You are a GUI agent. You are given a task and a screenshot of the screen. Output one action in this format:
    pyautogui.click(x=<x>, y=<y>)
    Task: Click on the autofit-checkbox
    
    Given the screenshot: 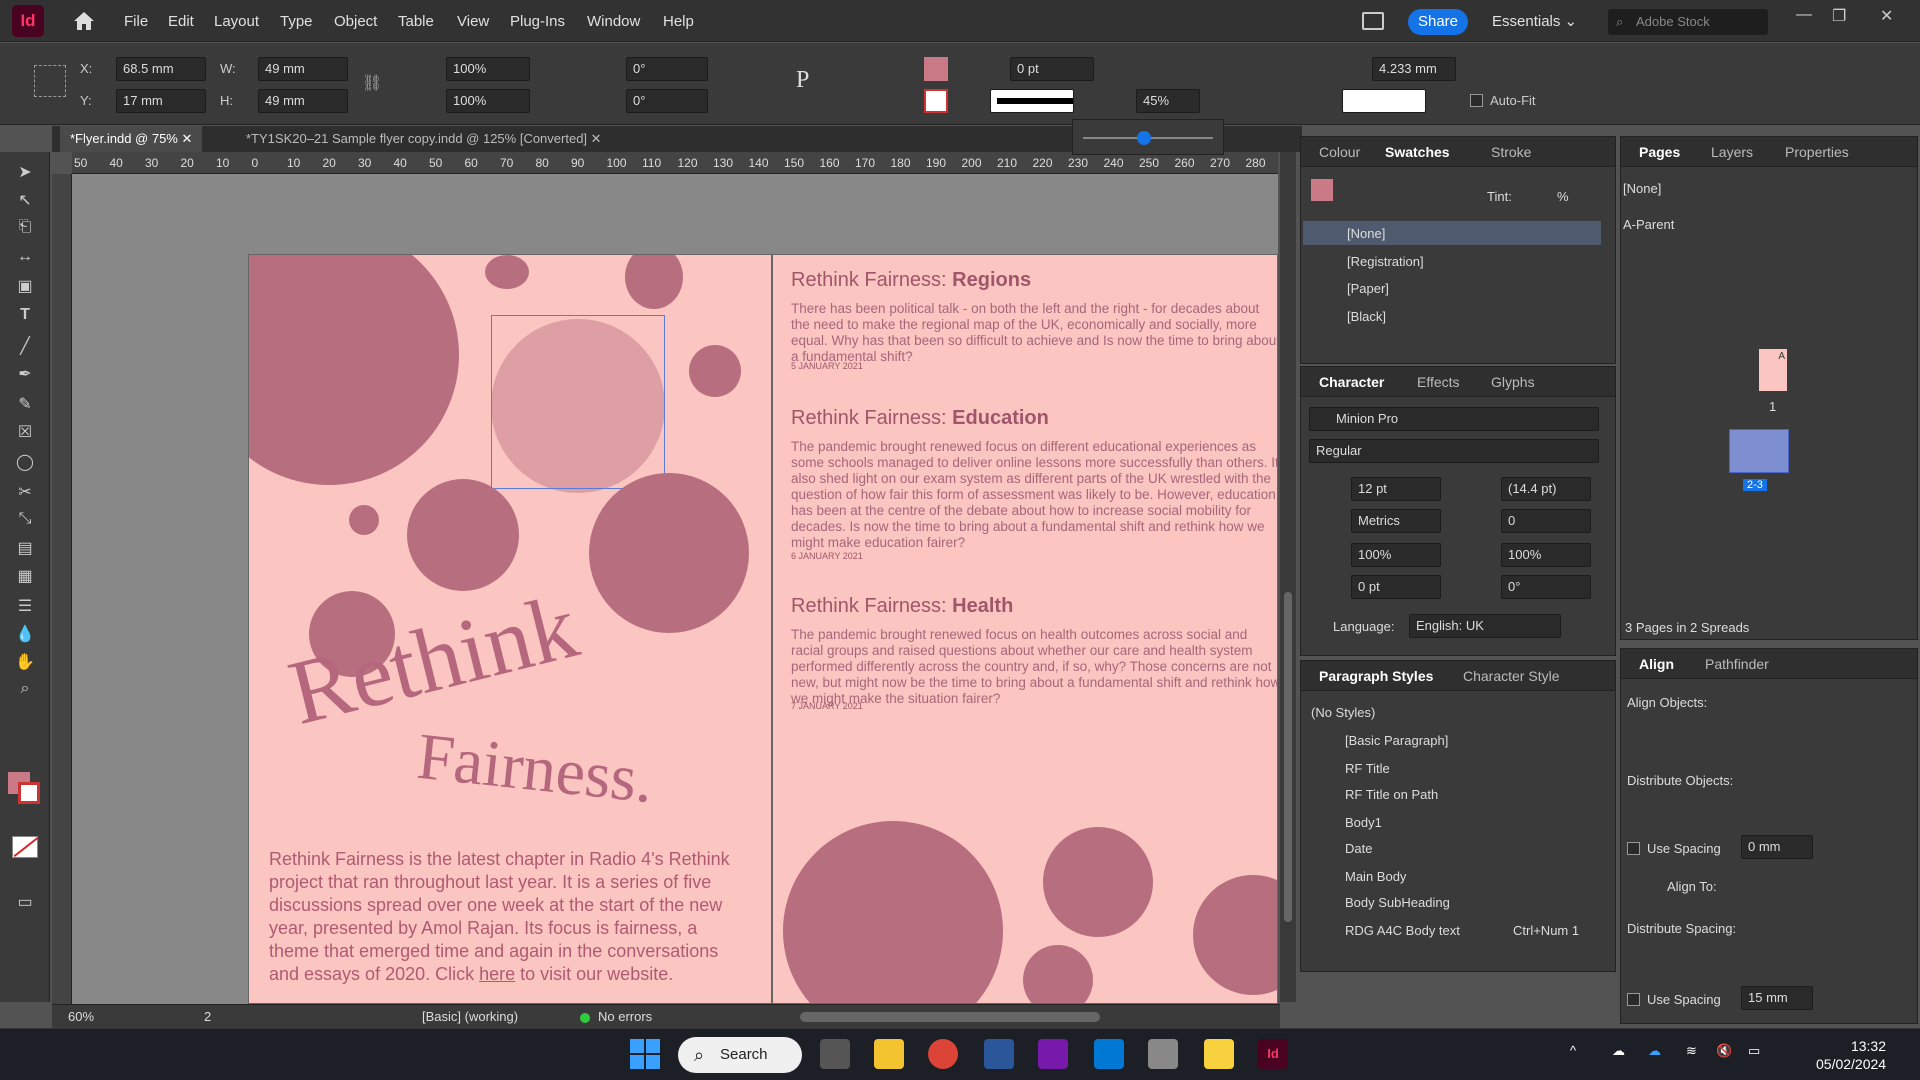 What is the action you would take?
    pyautogui.click(x=1476, y=100)
    